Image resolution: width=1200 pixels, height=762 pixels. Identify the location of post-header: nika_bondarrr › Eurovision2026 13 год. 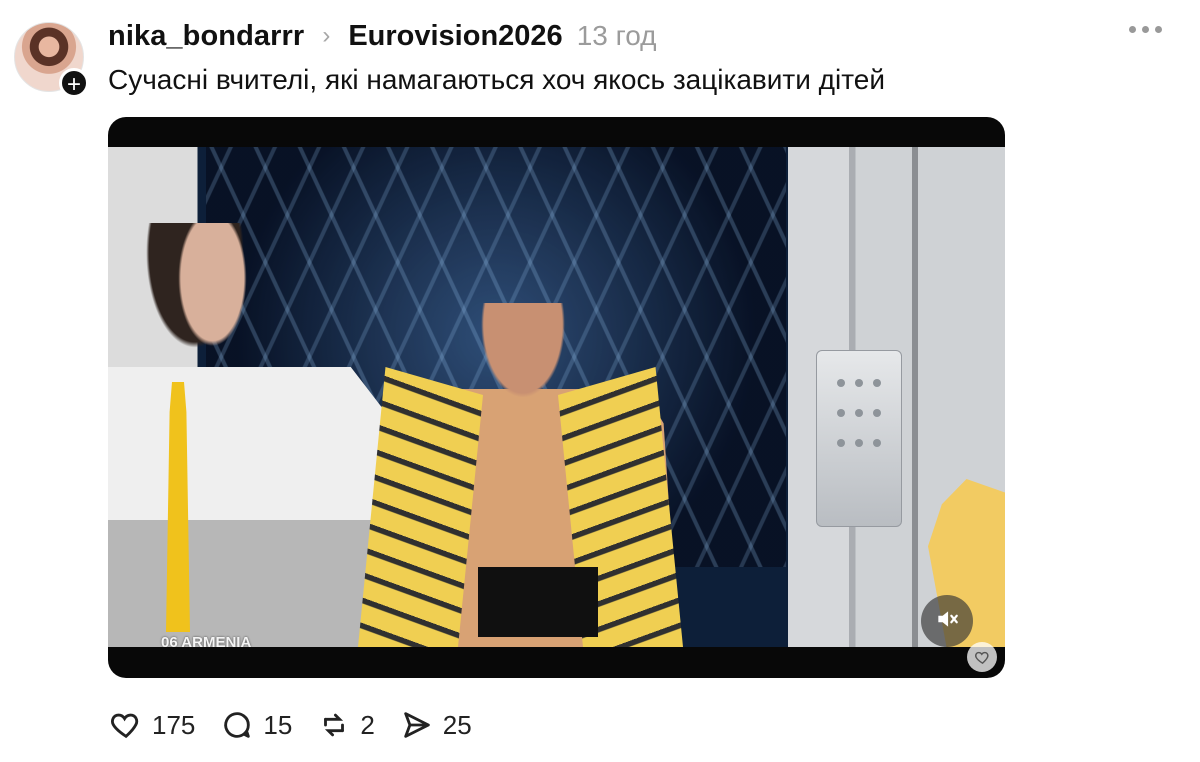
(382, 36).